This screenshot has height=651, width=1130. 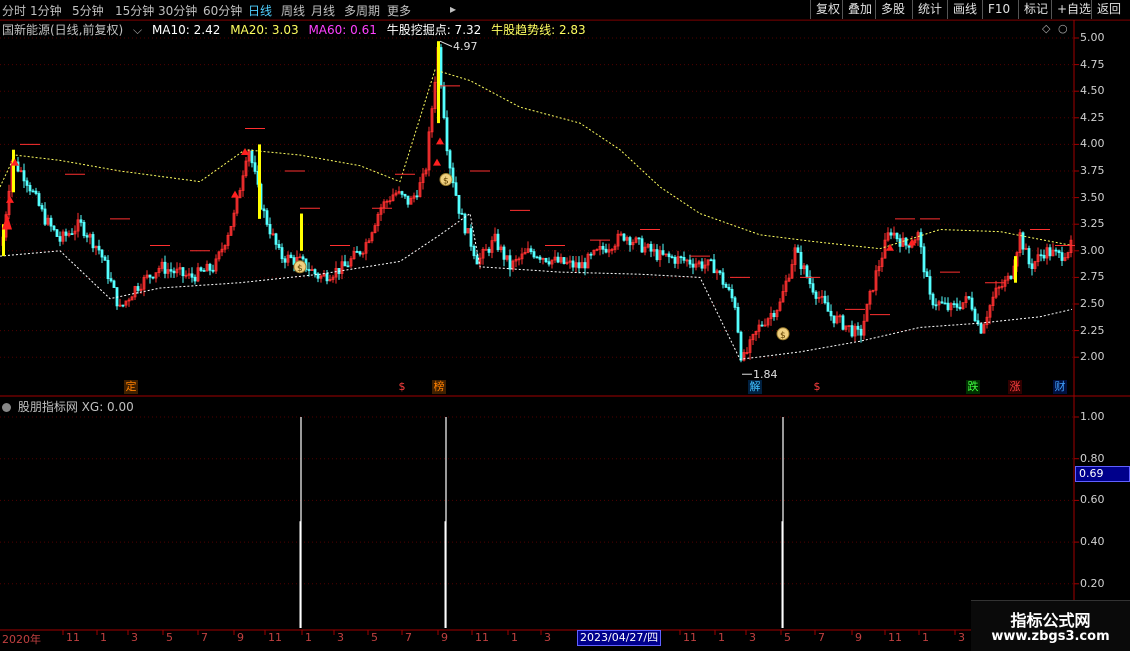 I want to click on event-marker: 跌, so click(x=973, y=387).